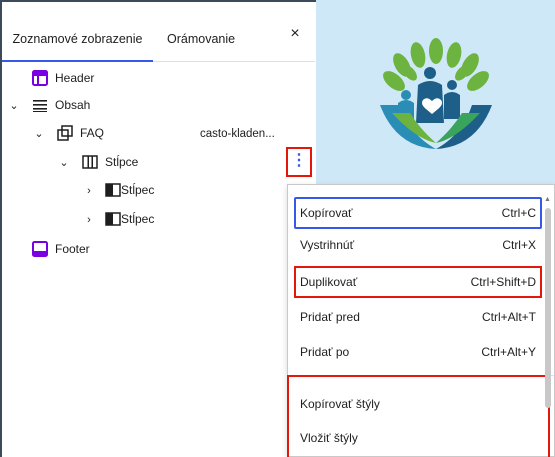 This screenshot has width=555, height=457. What do you see at coordinates (158, 79) in the screenshot?
I see `tree-item-header: Header` at bounding box center [158, 79].